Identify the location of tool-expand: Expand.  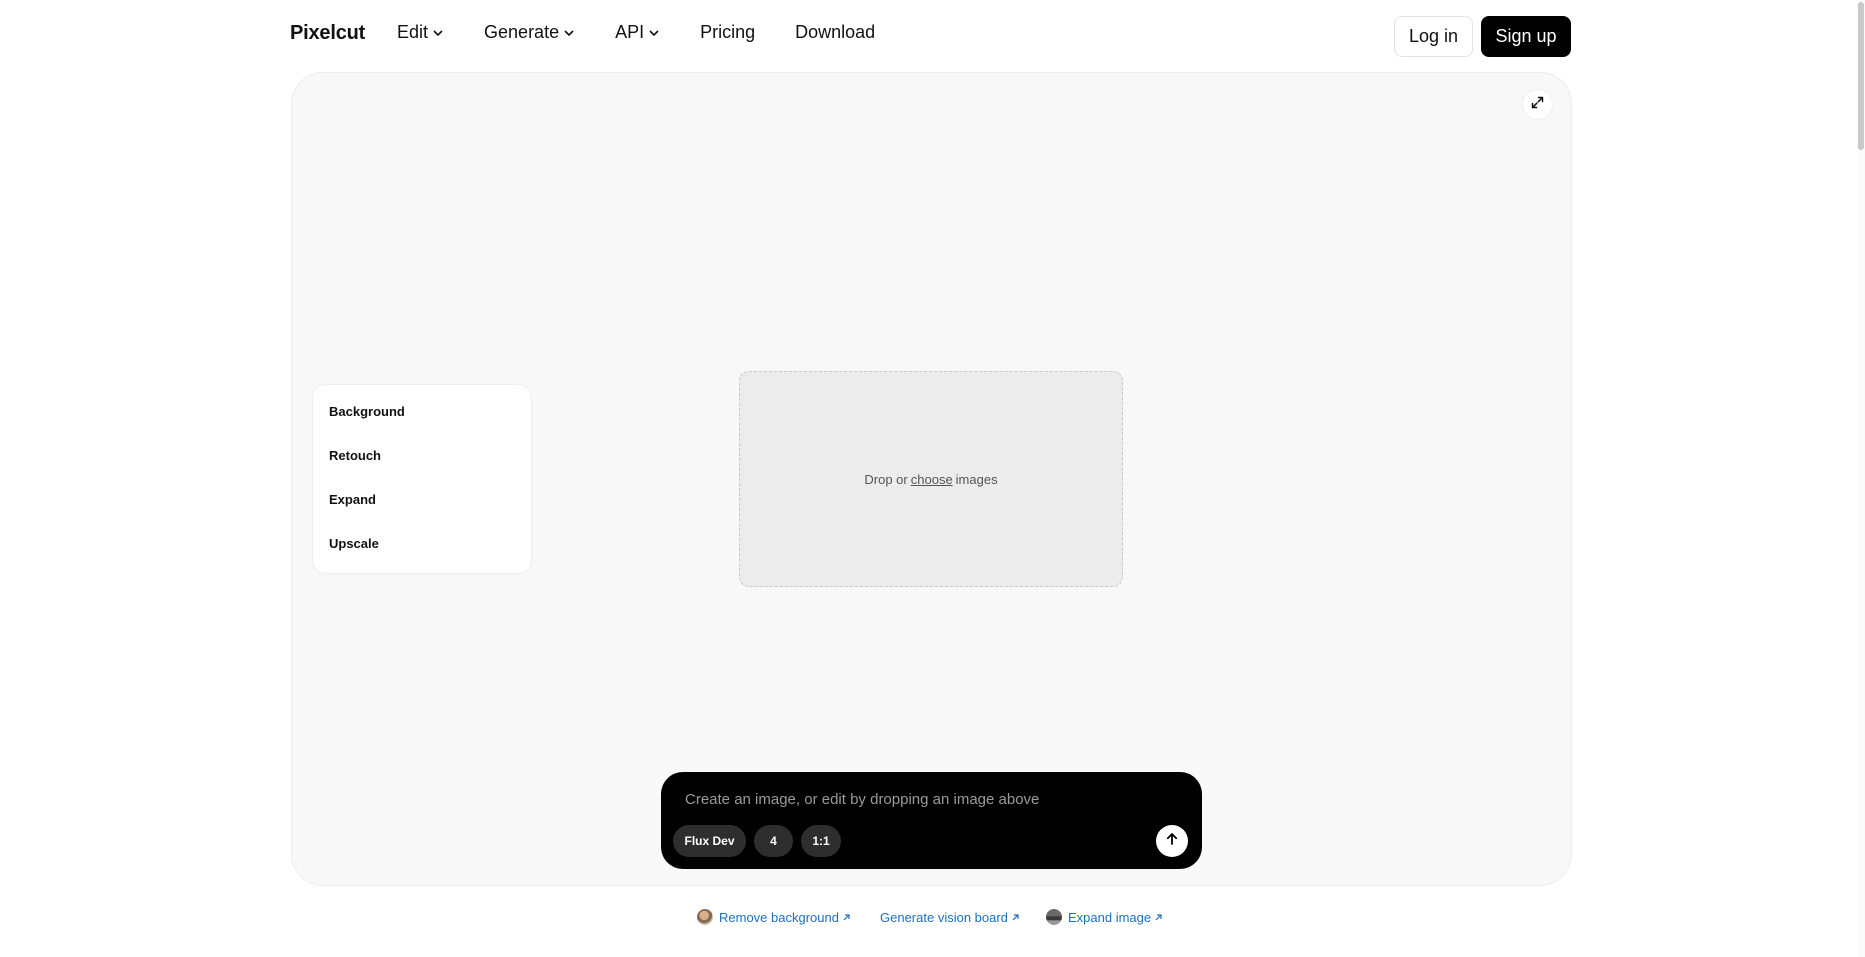
(422, 514).